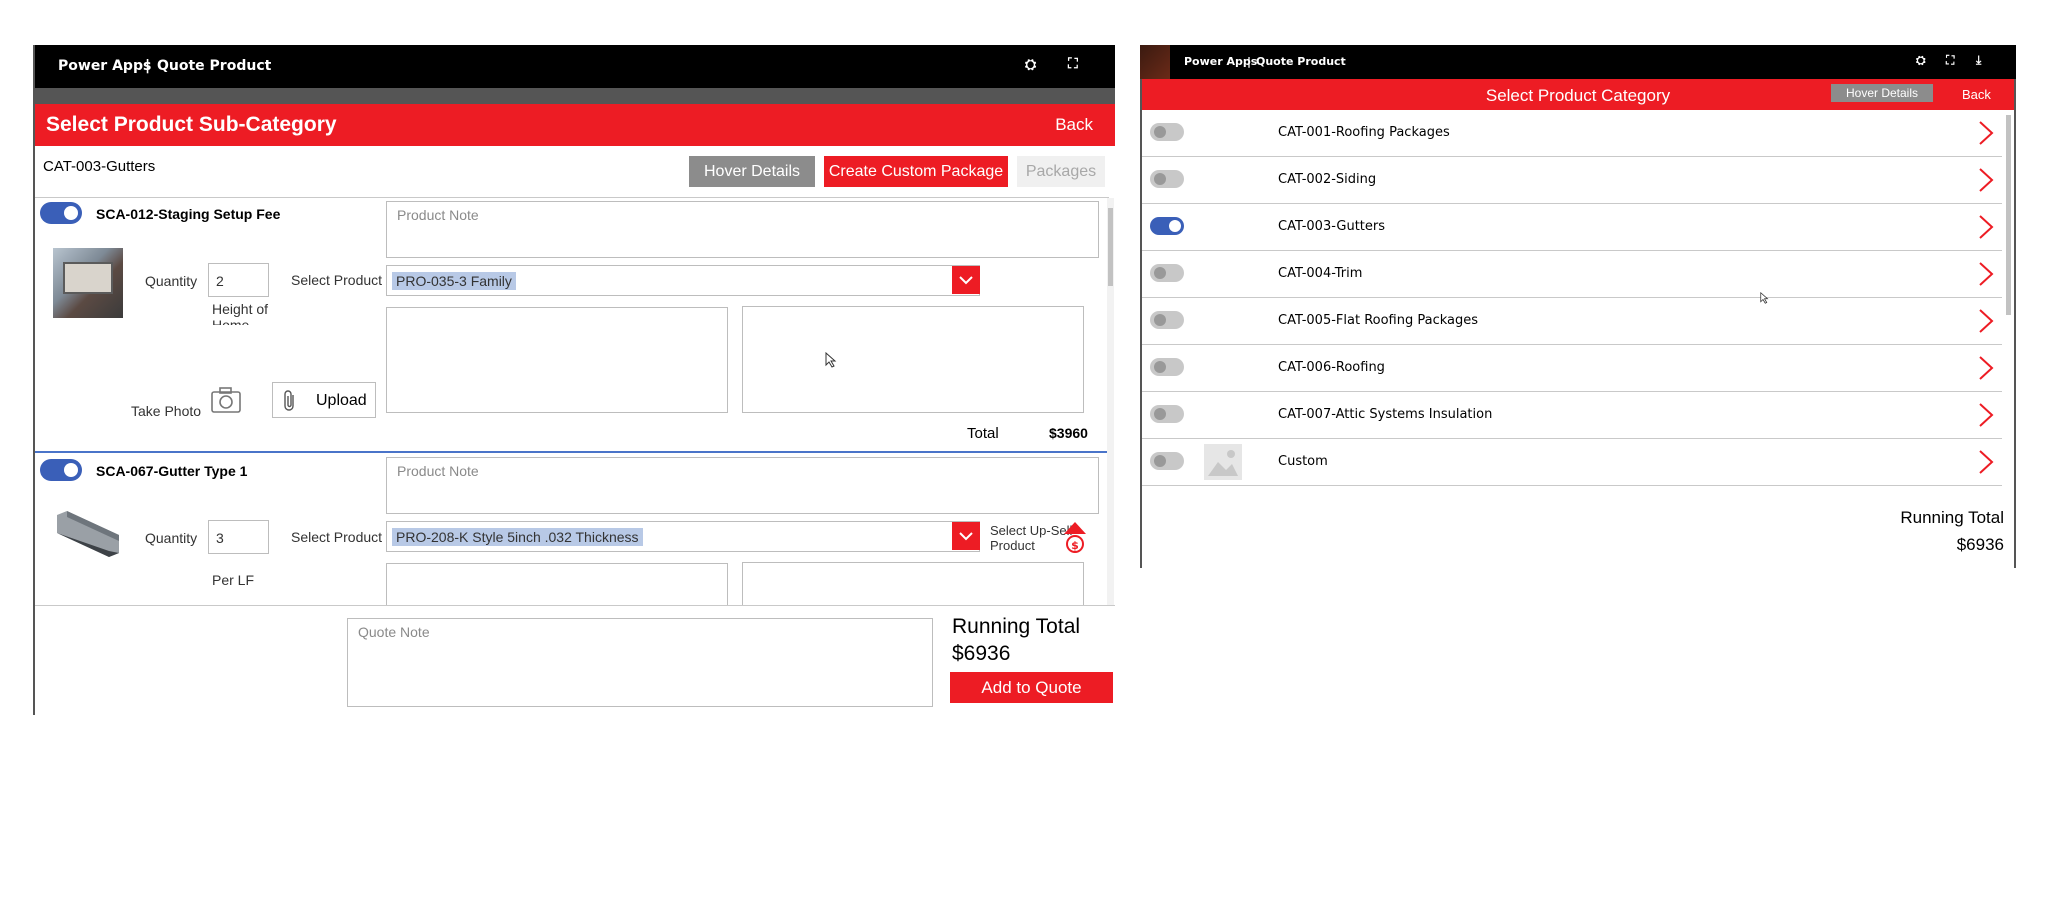 The image size is (2048, 907). I want to click on add-to-quote-button: Add to Quote, so click(1031, 687).